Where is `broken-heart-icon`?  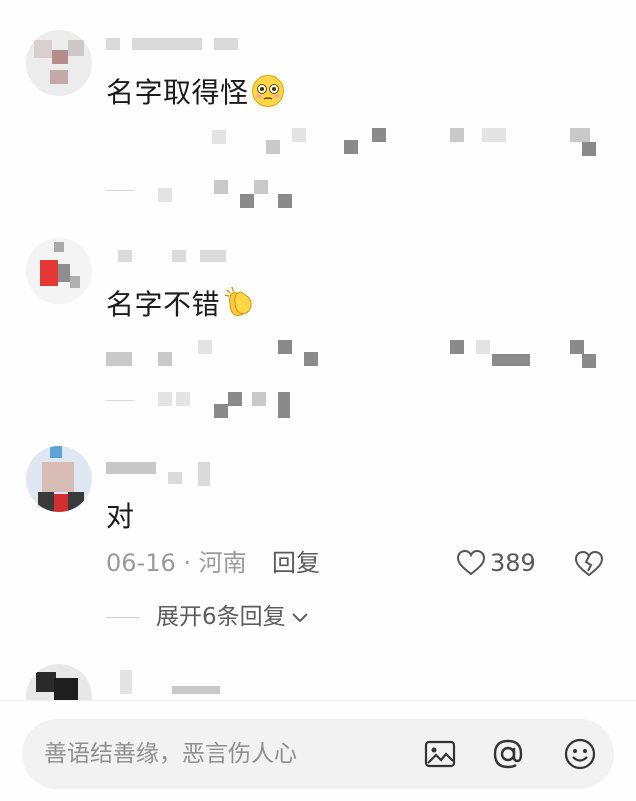
broken-heart-icon is located at coordinates (589, 563).